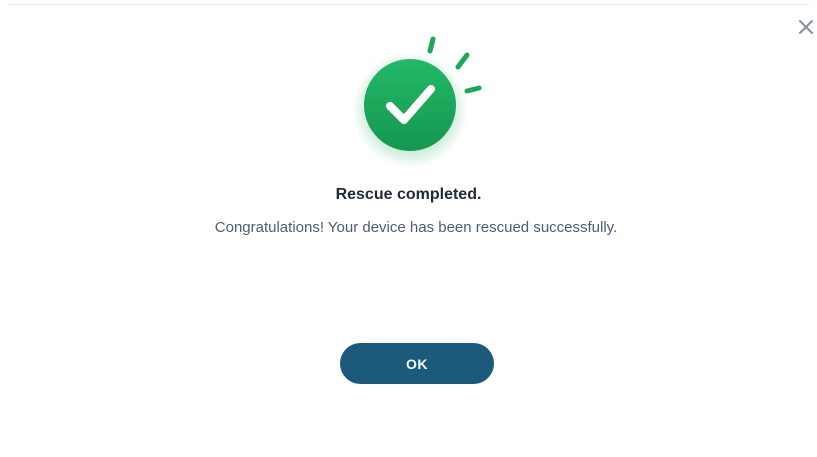 The width and height of the screenshot is (817, 457). Describe the element at coordinates (408, 4) in the screenshot. I see `dialog-top-border` at that location.